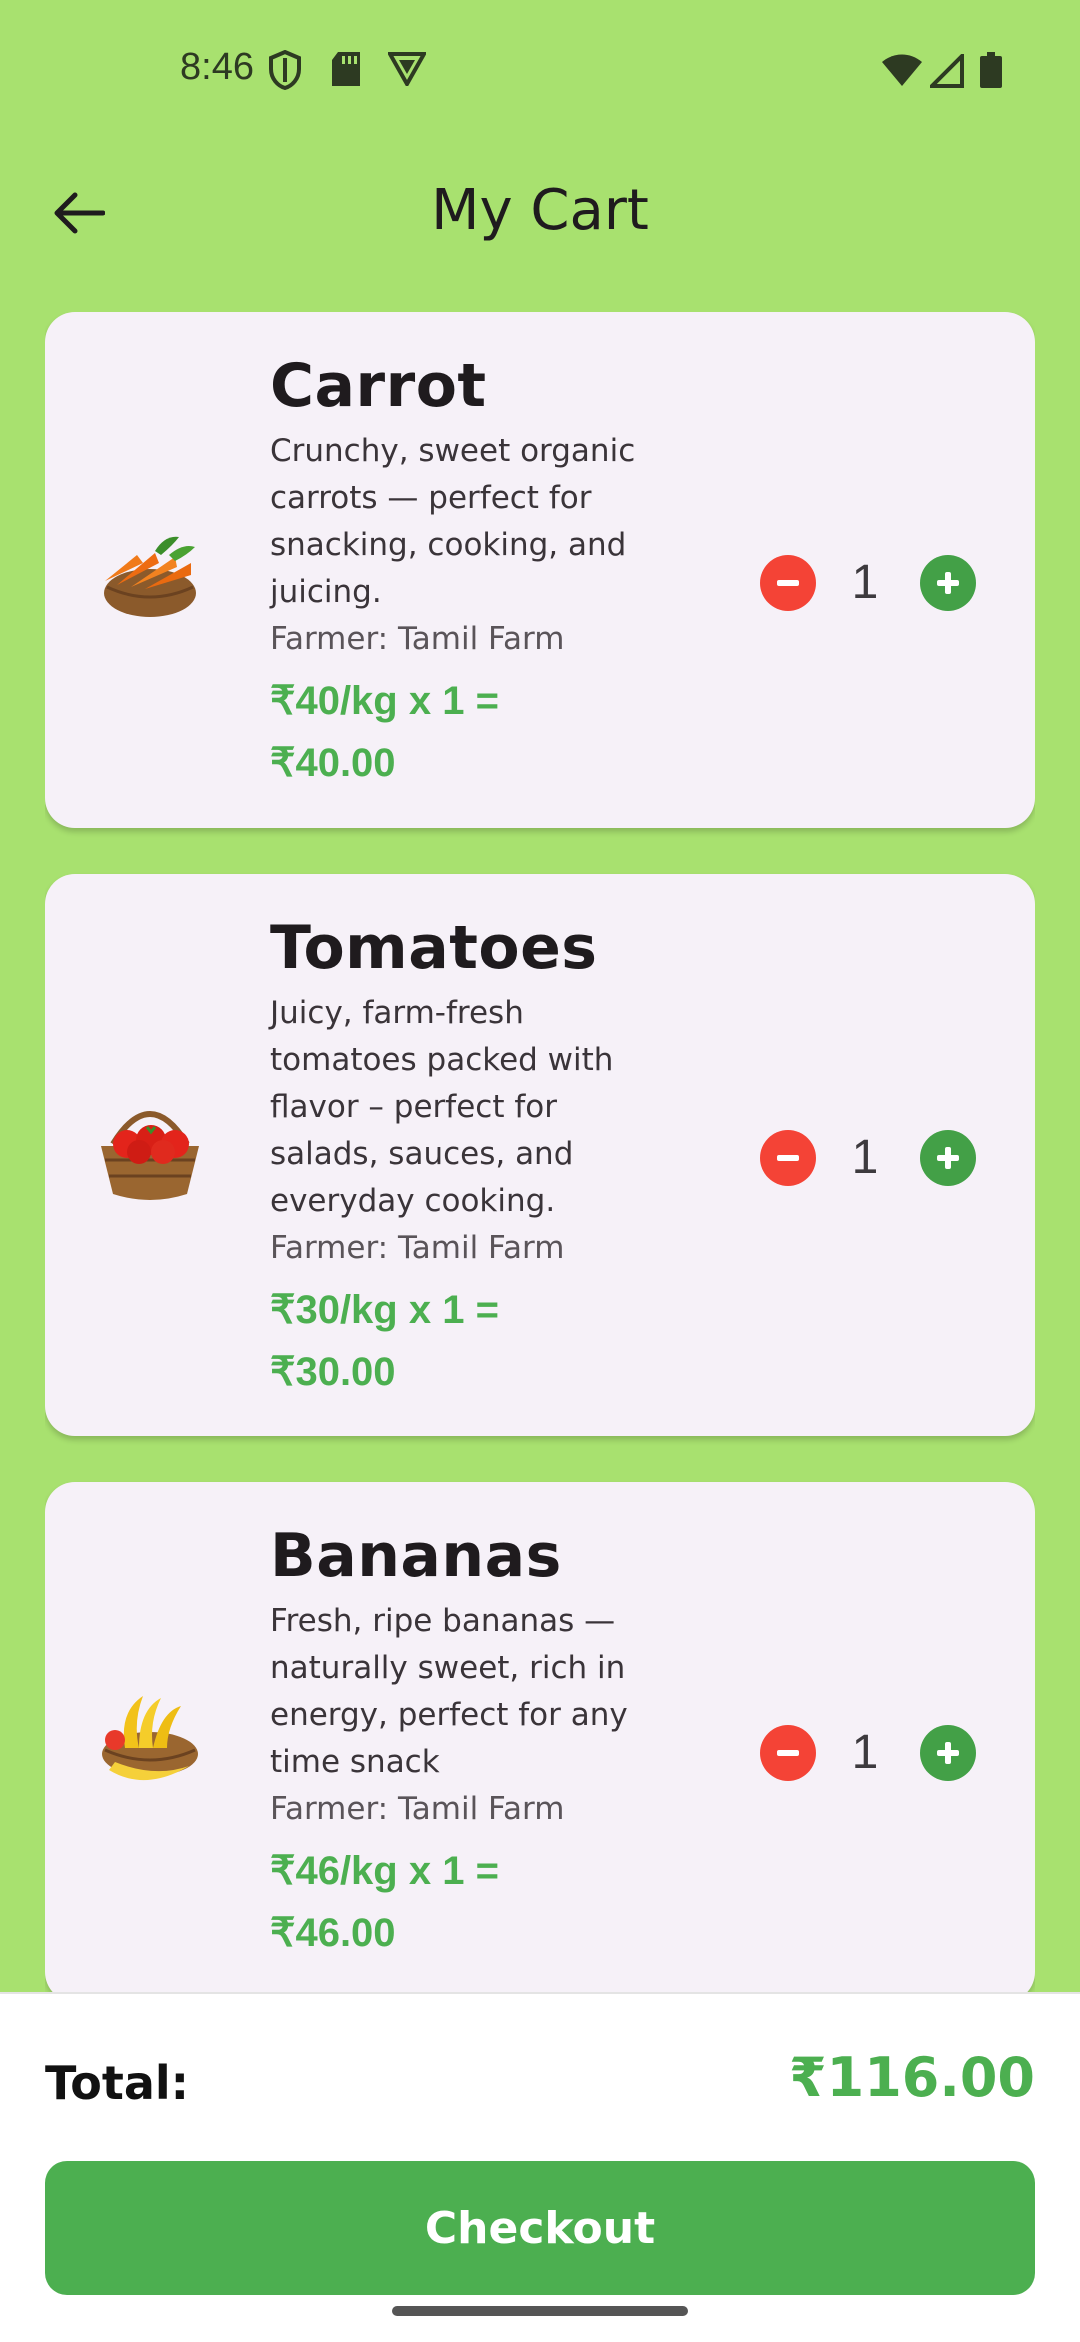  Describe the element at coordinates (434, 948) in the screenshot. I see `product-name: Tomatoes` at that location.